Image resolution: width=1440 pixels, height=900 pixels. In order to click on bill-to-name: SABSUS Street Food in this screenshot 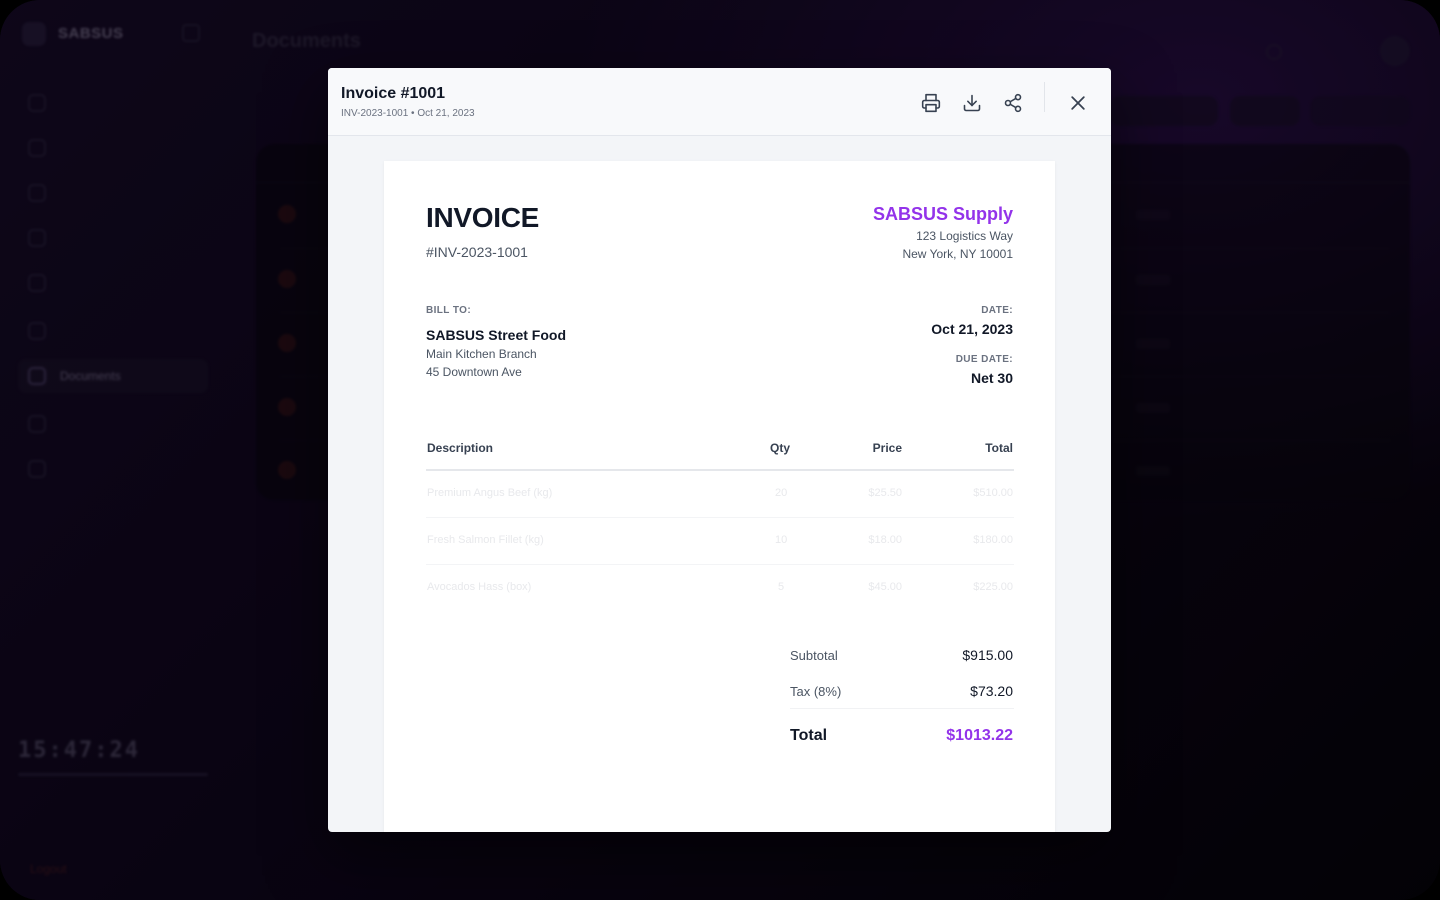, I will do `click(496, 335)`.